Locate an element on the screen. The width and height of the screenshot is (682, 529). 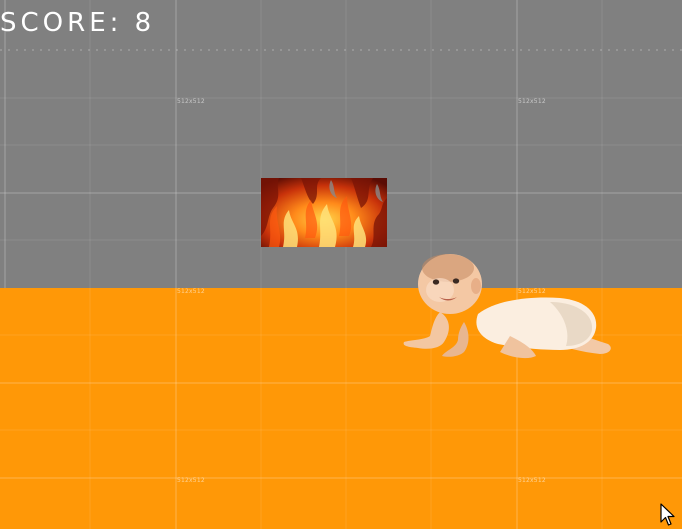
arrow-cursor-icon is located at coordinates (667, 514).